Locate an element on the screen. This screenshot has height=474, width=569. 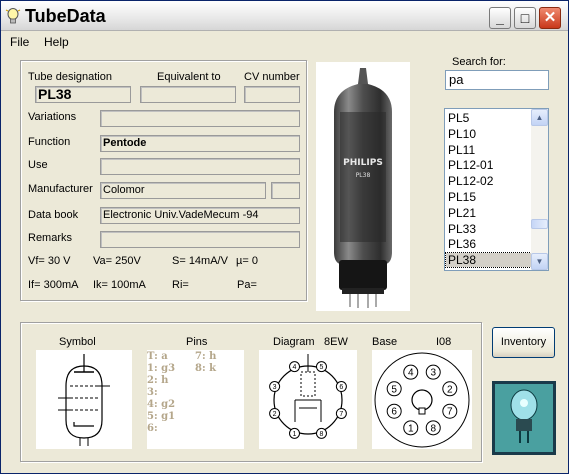
pin-row: T: a is located at coordinates (157, 356).